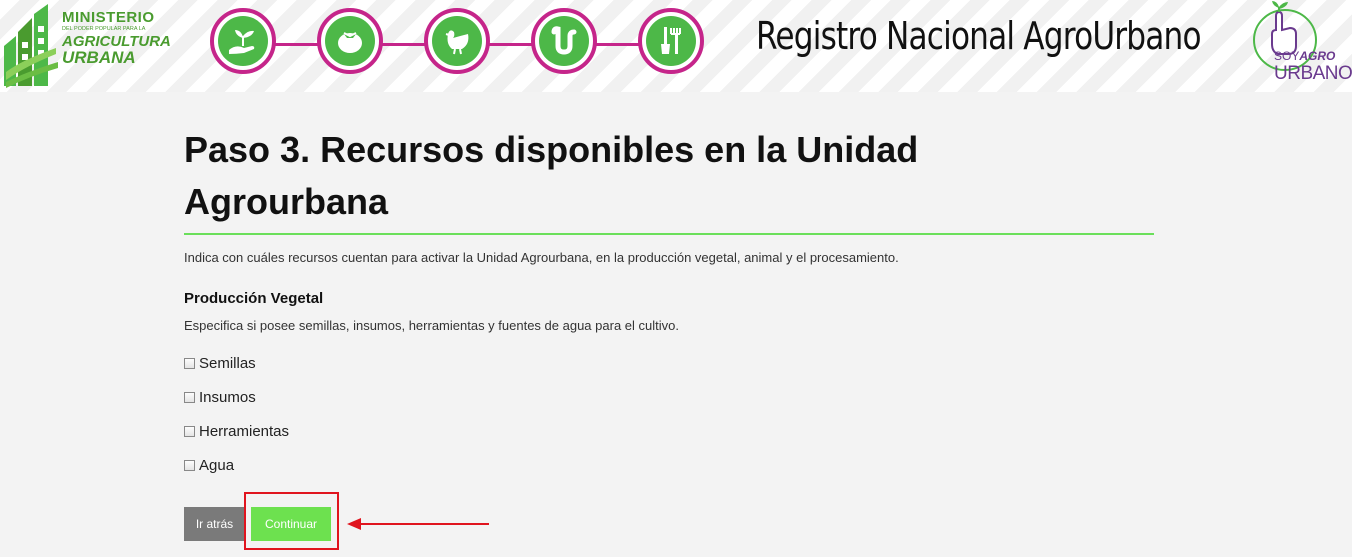 The image size is (1352, 557). I want to click on herramientas-checkbox, so click(189, 431).